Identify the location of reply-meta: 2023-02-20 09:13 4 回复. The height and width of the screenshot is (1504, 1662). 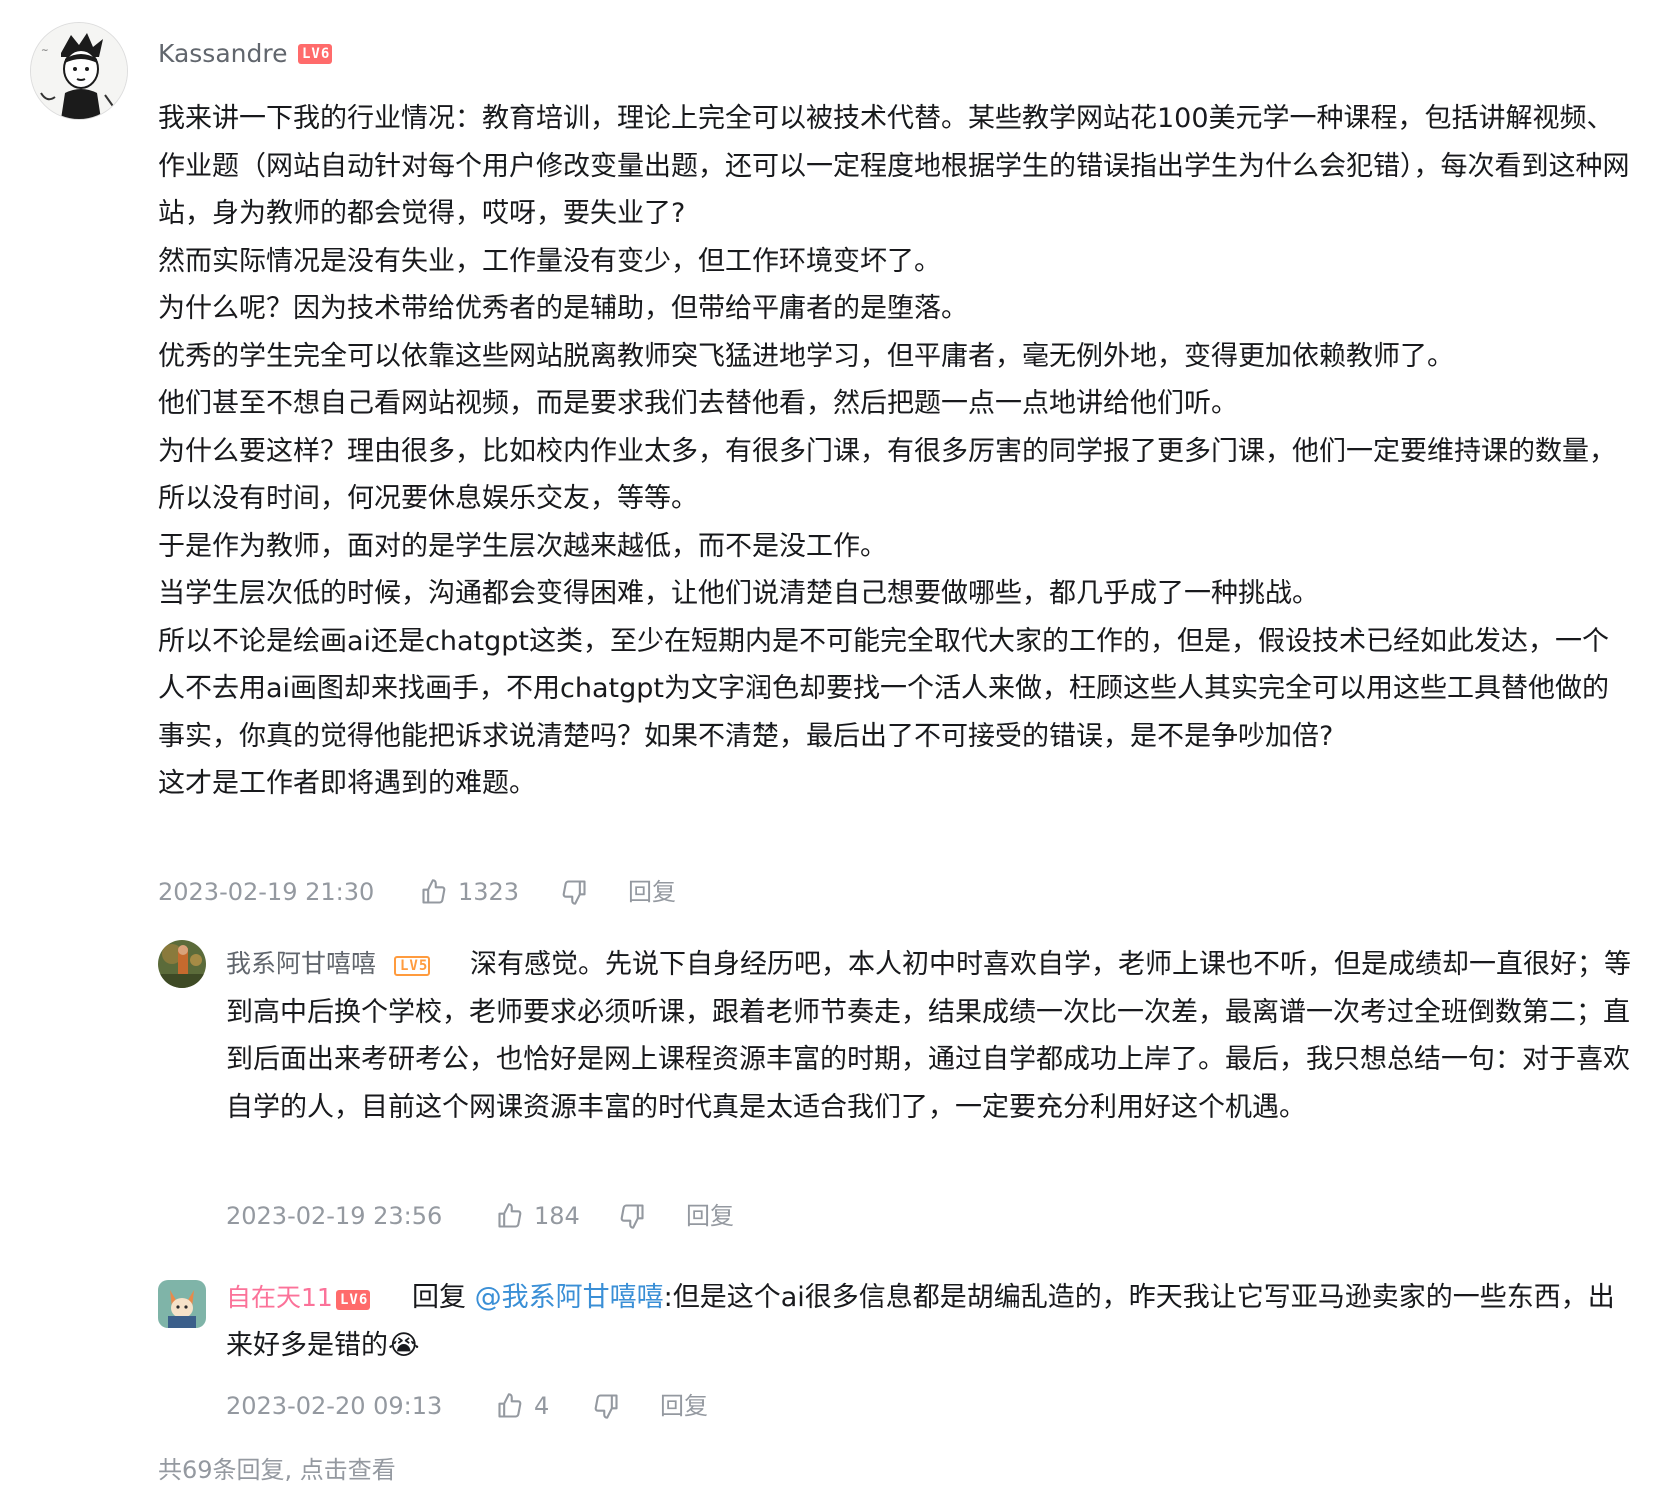
(526, 1408).